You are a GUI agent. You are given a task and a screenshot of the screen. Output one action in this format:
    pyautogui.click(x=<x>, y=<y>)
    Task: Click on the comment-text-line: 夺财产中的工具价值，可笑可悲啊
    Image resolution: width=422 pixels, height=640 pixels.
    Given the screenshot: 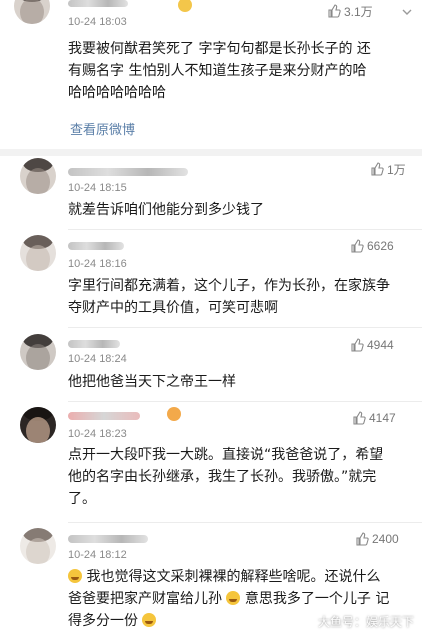 What is the action you would take?
    pyautogui.click(x=173, y=308)
    